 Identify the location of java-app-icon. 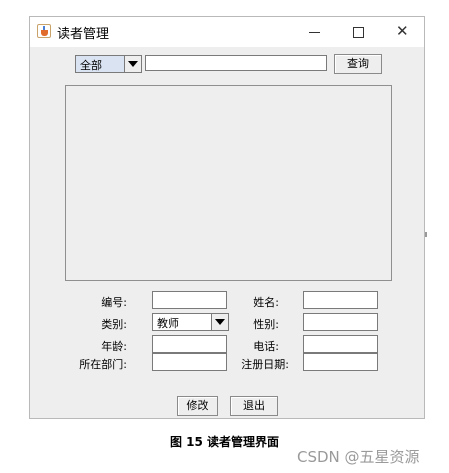
(44, 31).